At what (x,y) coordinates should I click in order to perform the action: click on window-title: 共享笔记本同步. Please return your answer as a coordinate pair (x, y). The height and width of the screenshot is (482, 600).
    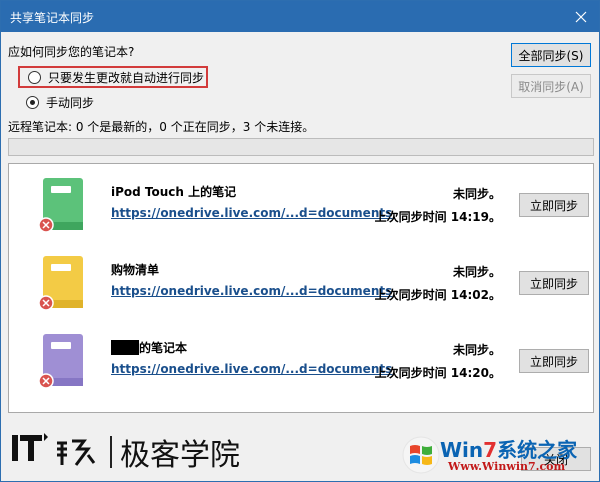
    Looking at the image, I should click on (52, 18).